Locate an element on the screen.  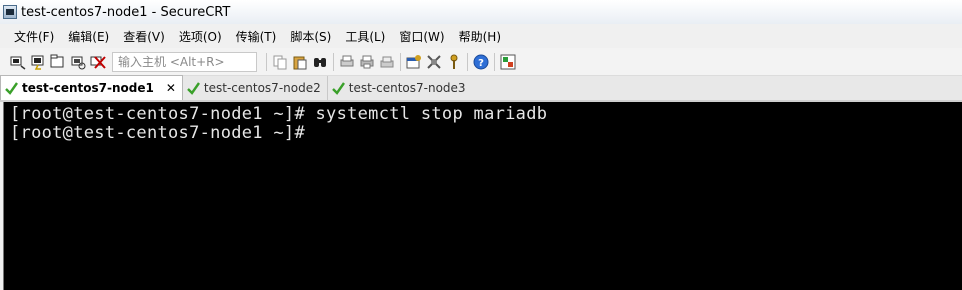
close-tab-icon: ✕ is located at coordinates (171, 88).